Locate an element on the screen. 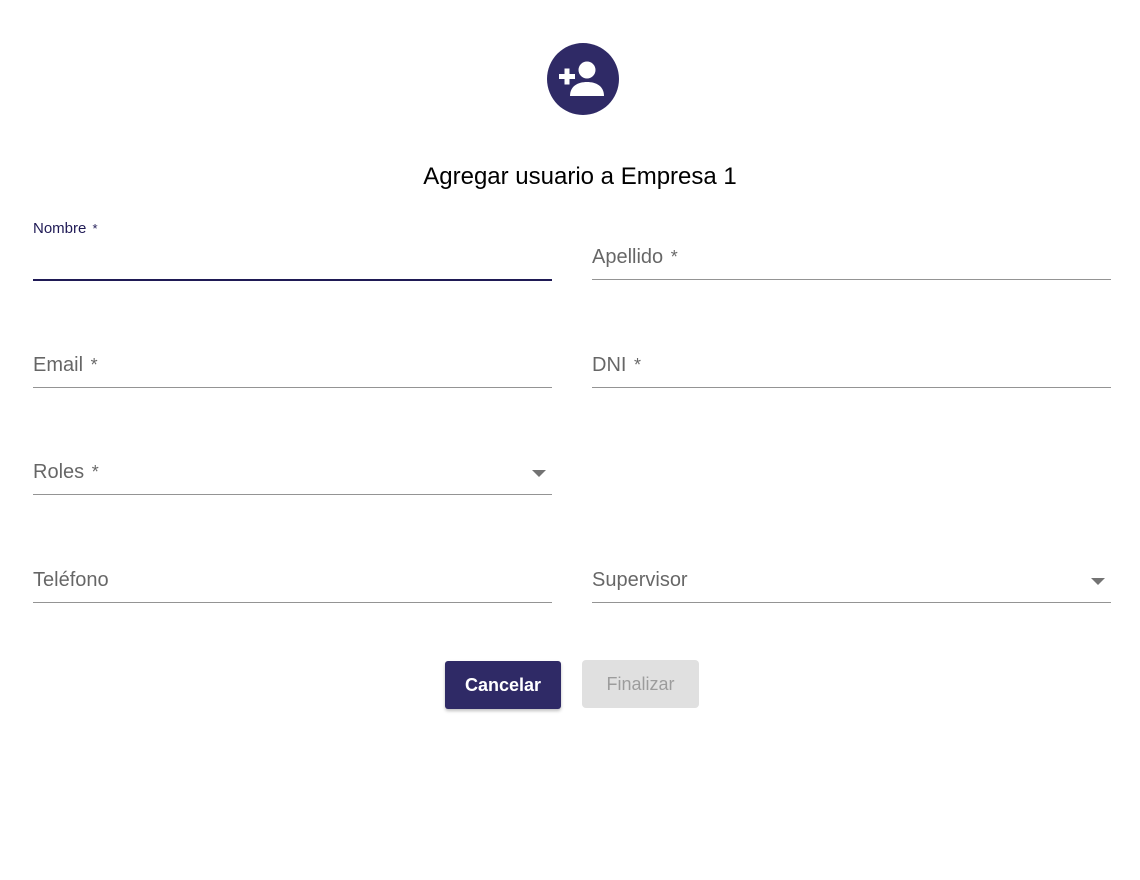  supervisor-label-text: Supervisor is located at coordinates (640, 580).